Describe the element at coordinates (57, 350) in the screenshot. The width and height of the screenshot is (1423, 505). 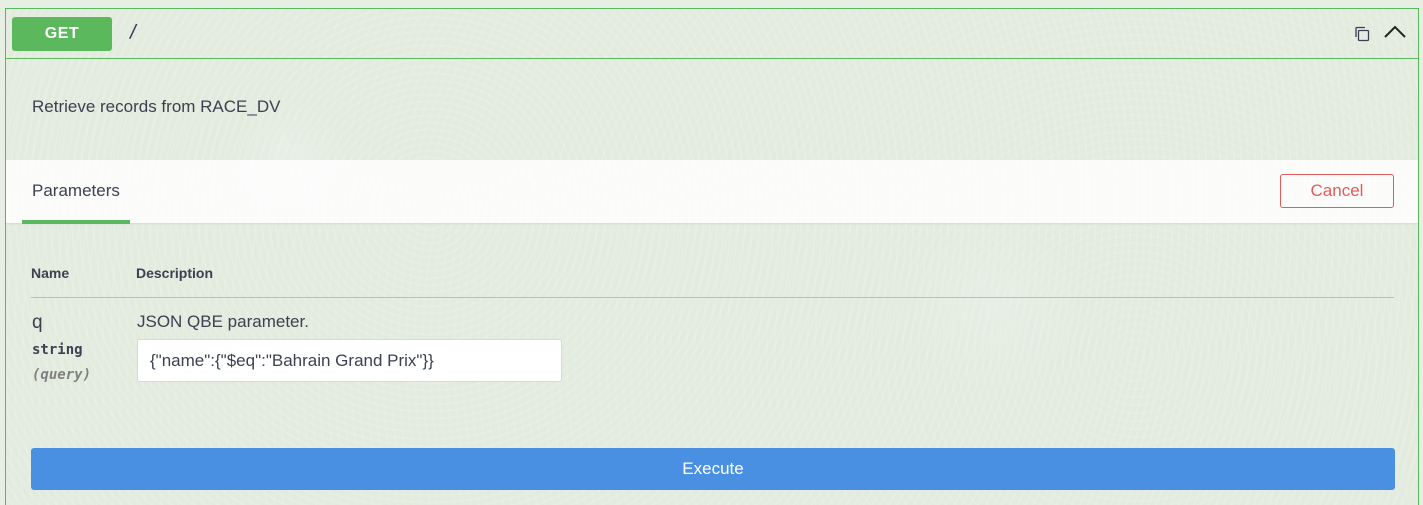
I see `parameter-type: string` at that location.